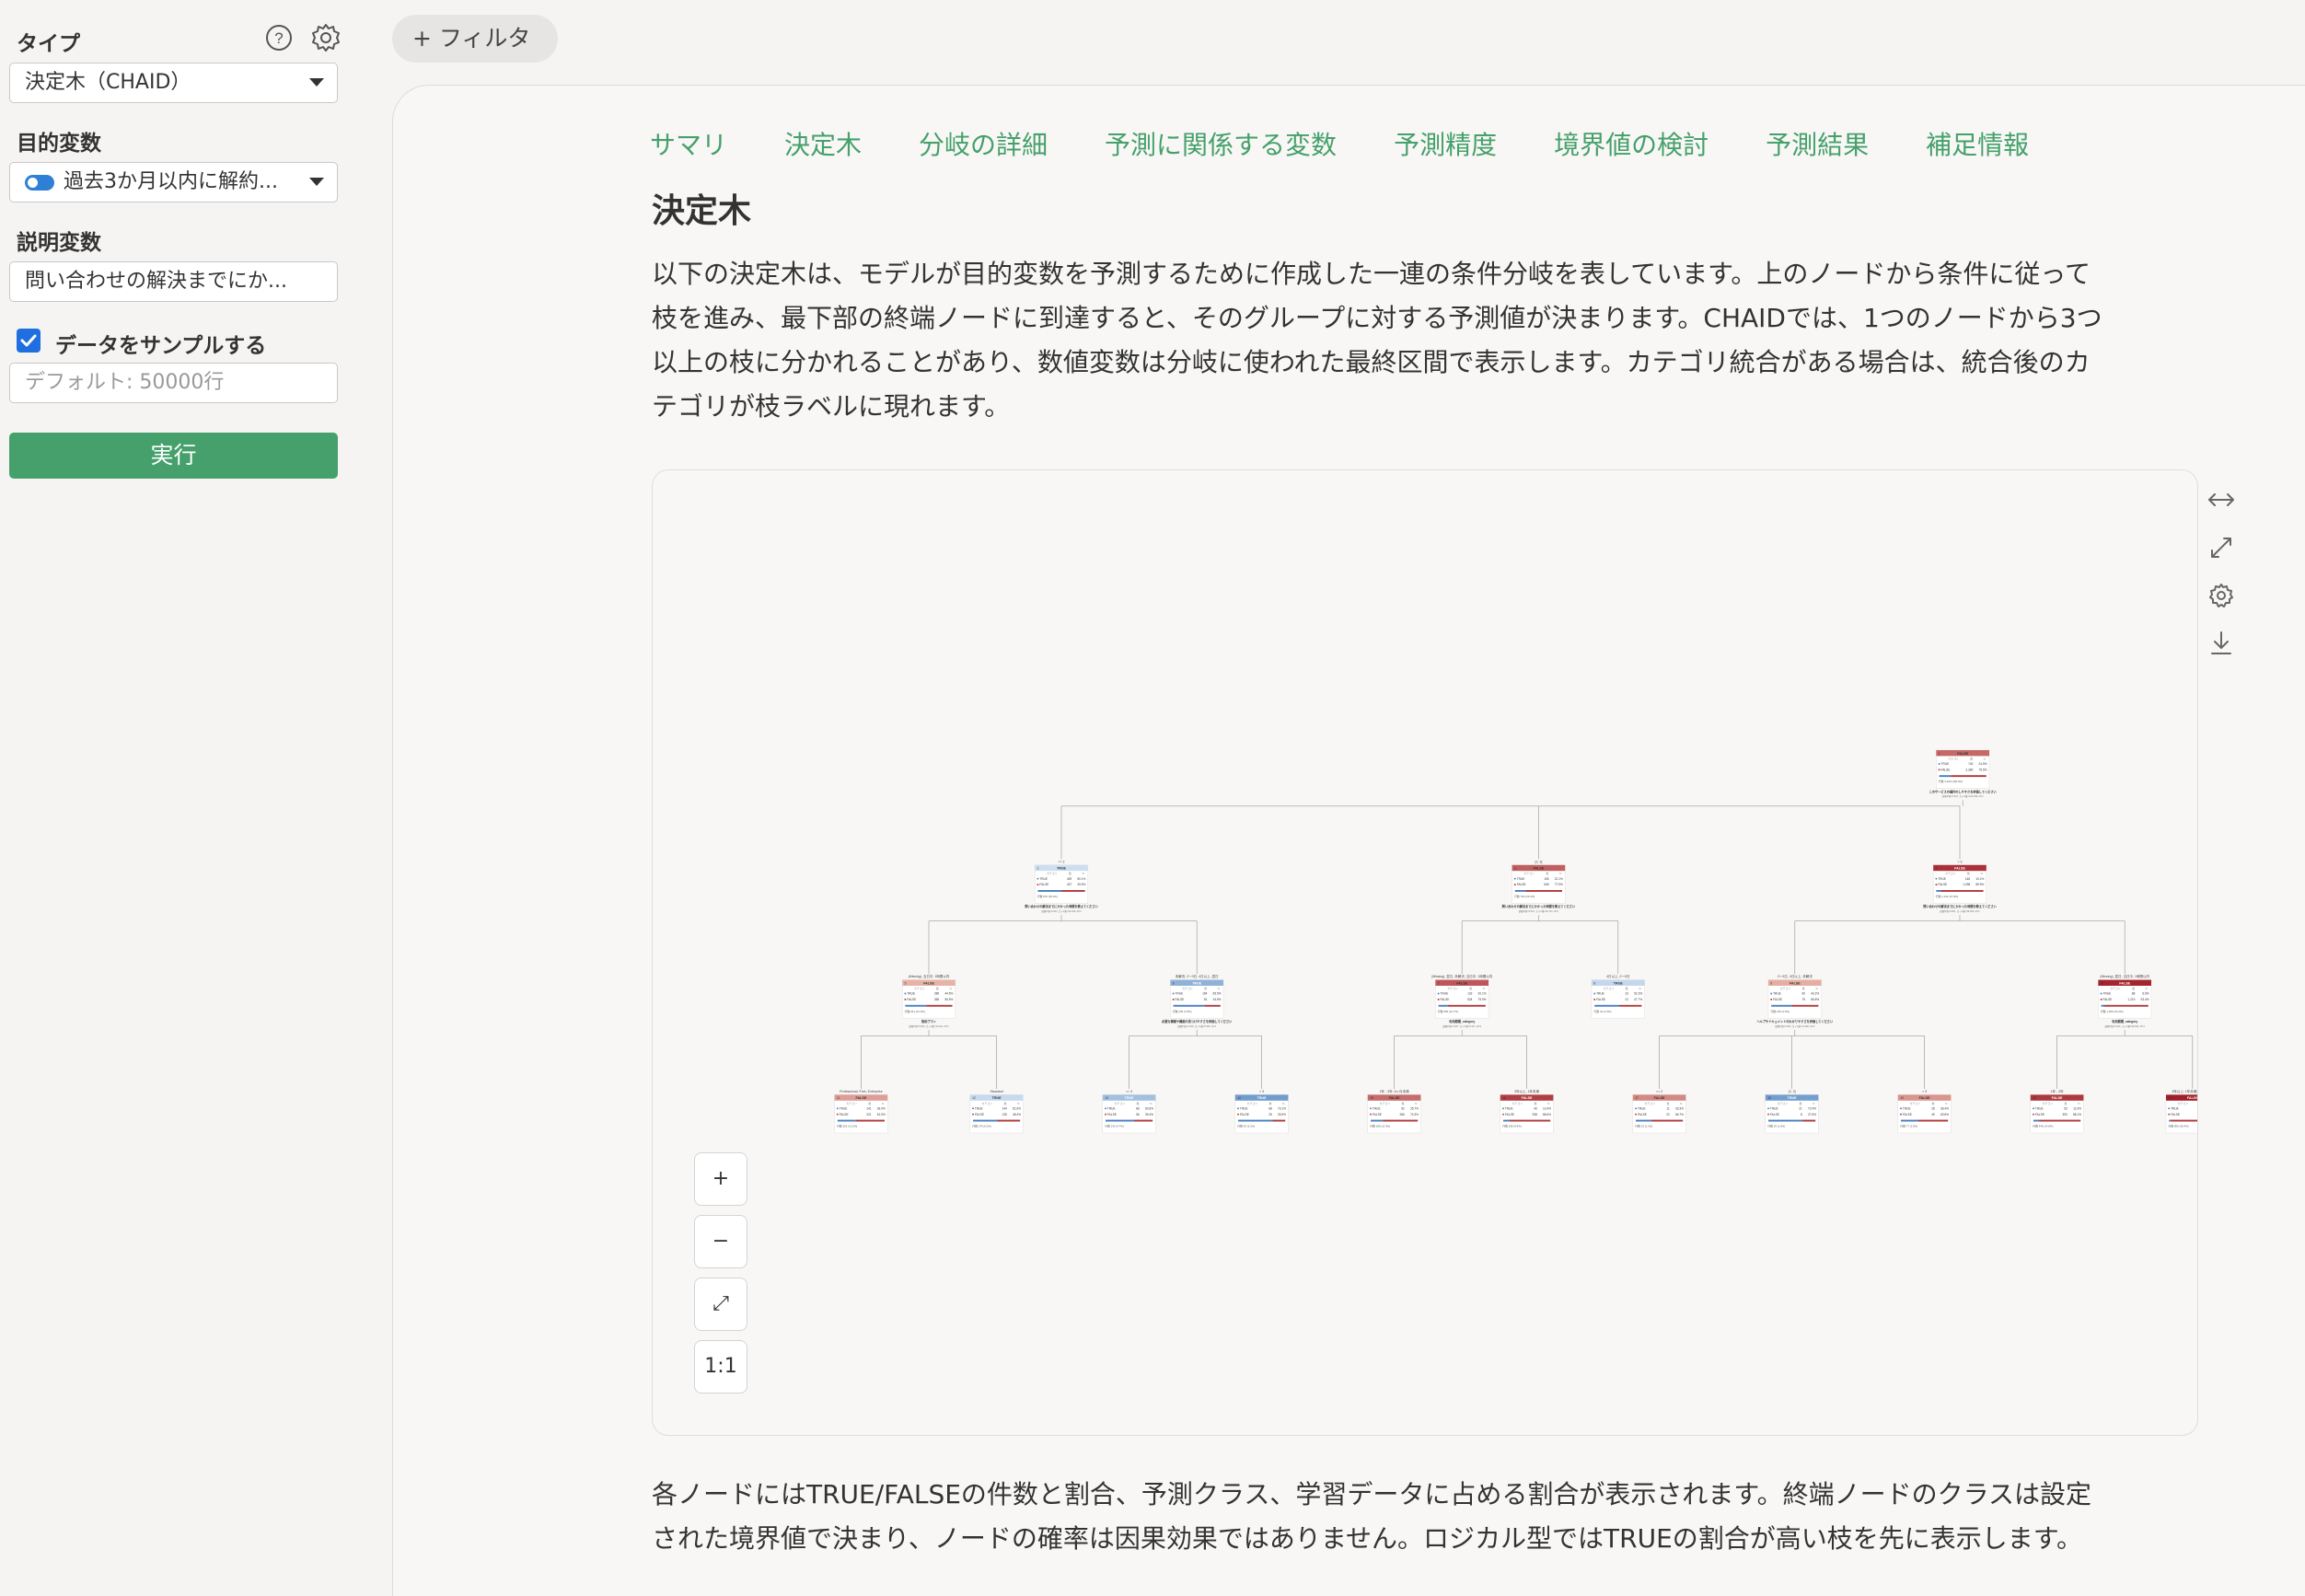 This screenshot has height=1596, width=2305. Describe the element at coordinates (720, 1179) in the screenshot. I see `zoom-in-button: +` at that location.